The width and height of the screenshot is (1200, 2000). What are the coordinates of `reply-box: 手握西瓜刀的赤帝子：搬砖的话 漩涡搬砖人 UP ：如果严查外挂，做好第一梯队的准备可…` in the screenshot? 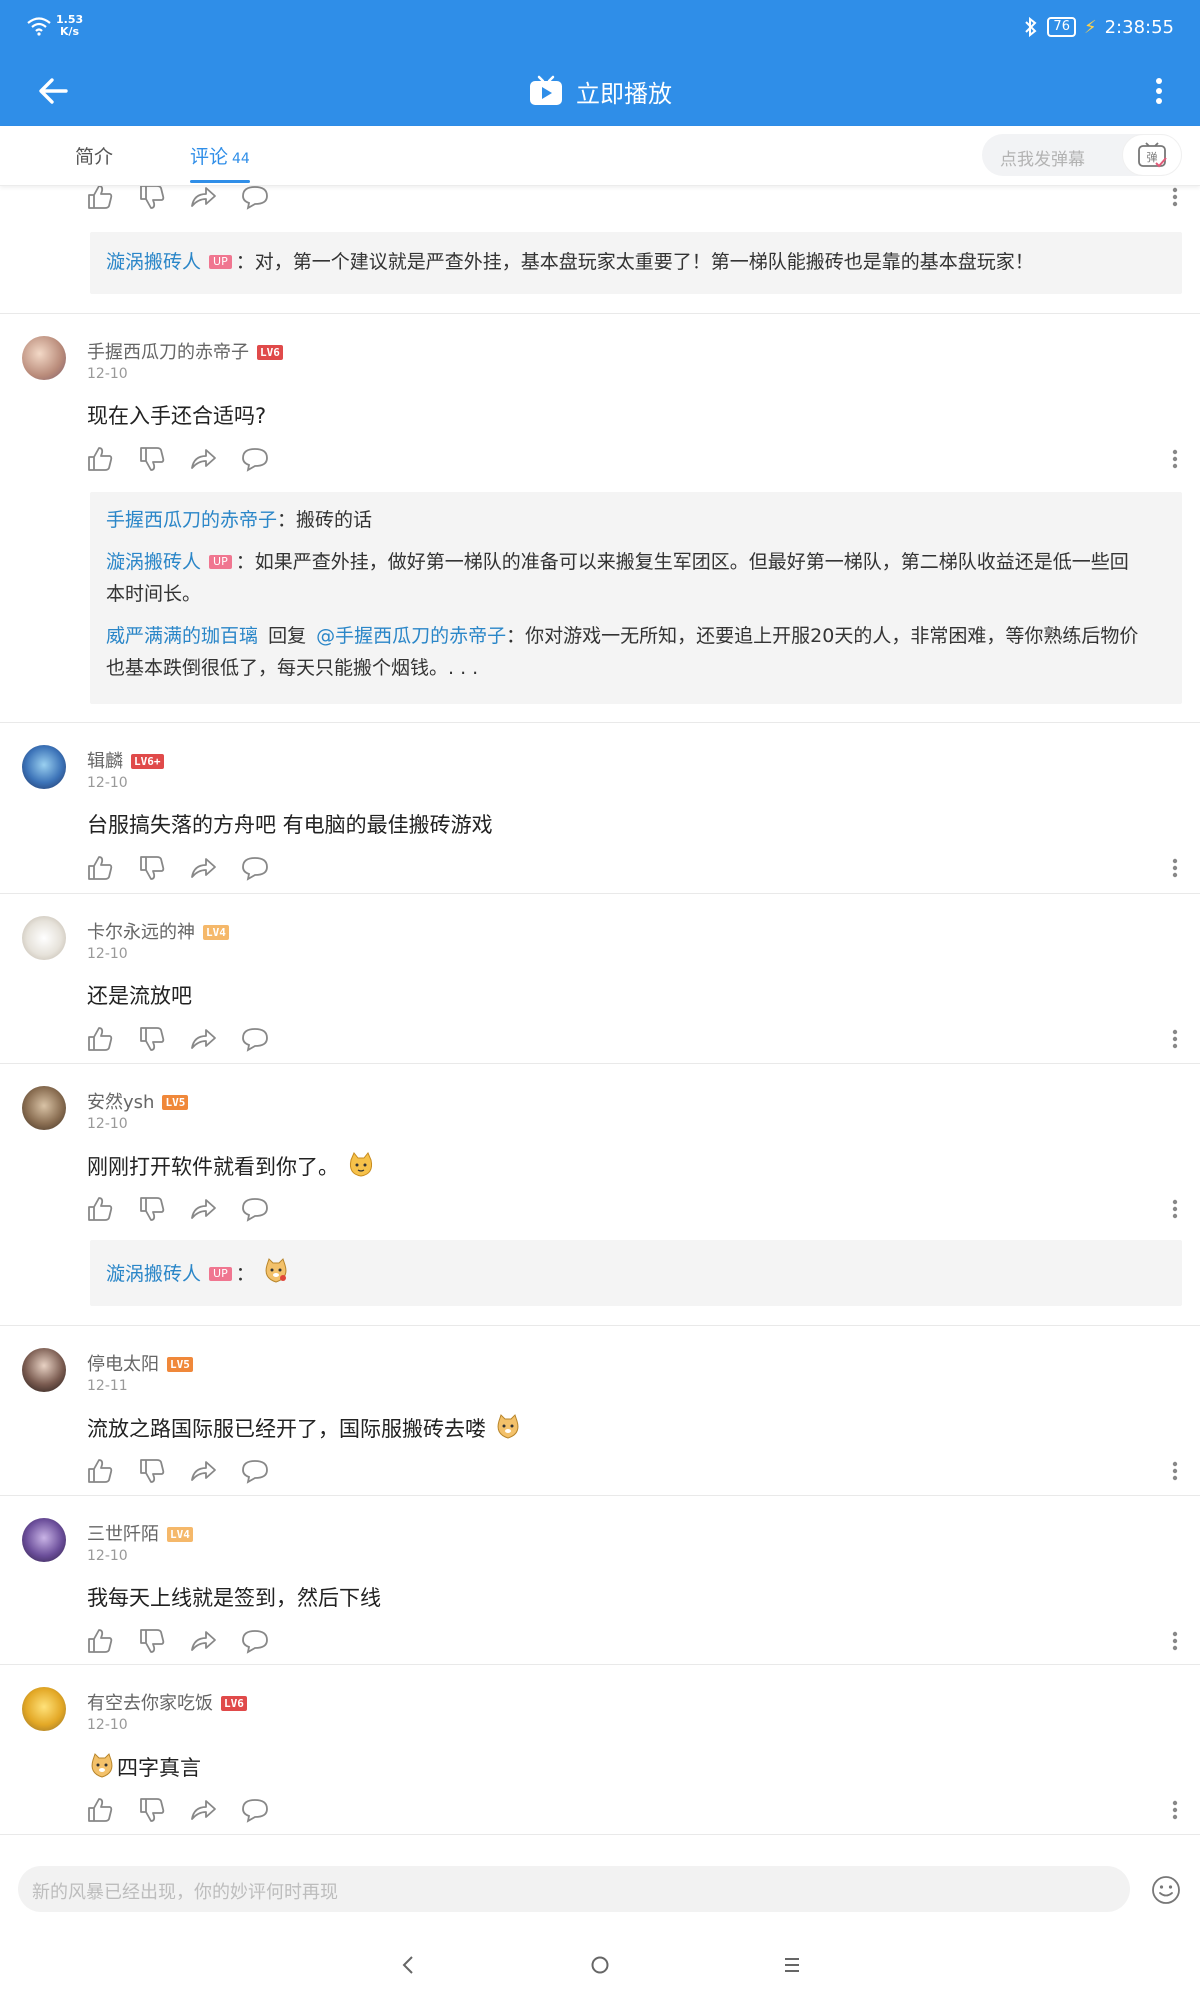 It's located at (636, 598).